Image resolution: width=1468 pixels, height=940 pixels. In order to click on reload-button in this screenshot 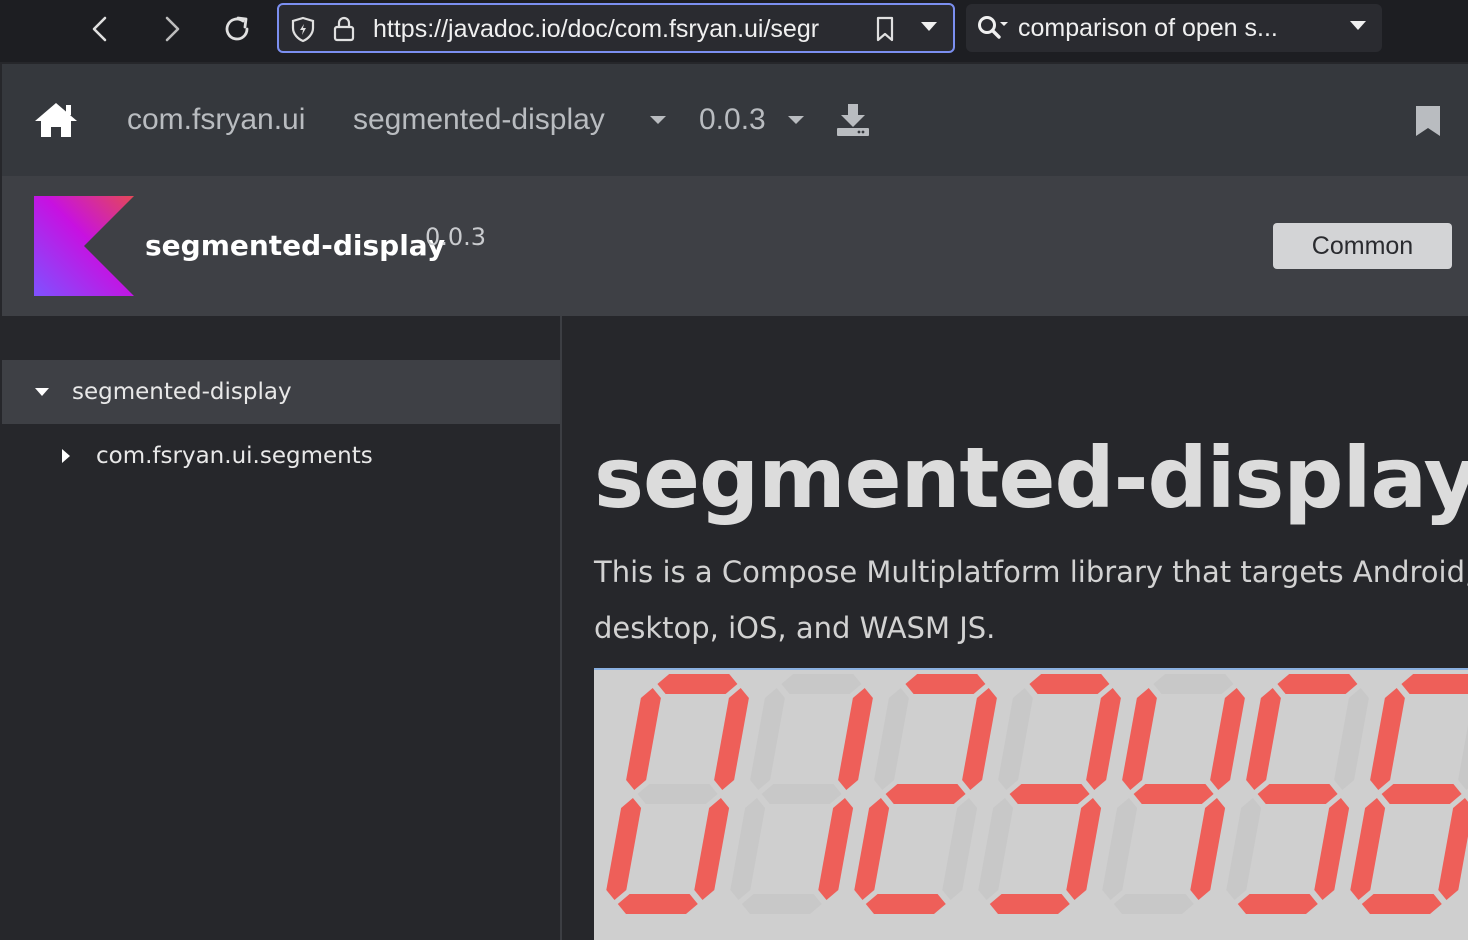, I will do `click(237, 29)`.